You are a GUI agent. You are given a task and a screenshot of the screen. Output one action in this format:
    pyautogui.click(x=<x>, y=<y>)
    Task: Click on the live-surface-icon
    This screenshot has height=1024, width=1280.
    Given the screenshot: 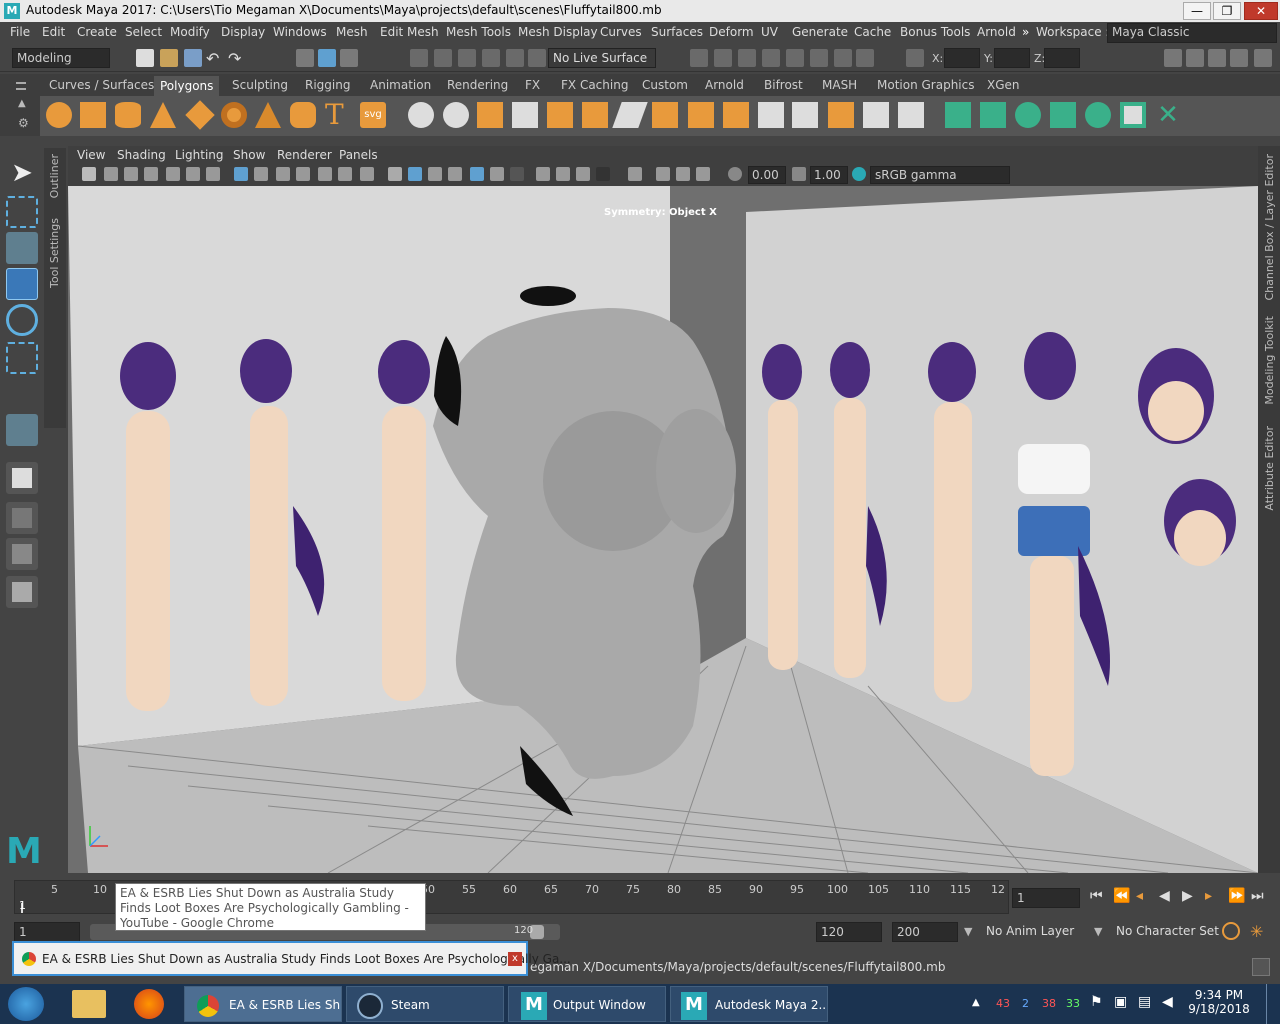 What is the action you would take?
    pyautogui.click(x=537, y=58)
    